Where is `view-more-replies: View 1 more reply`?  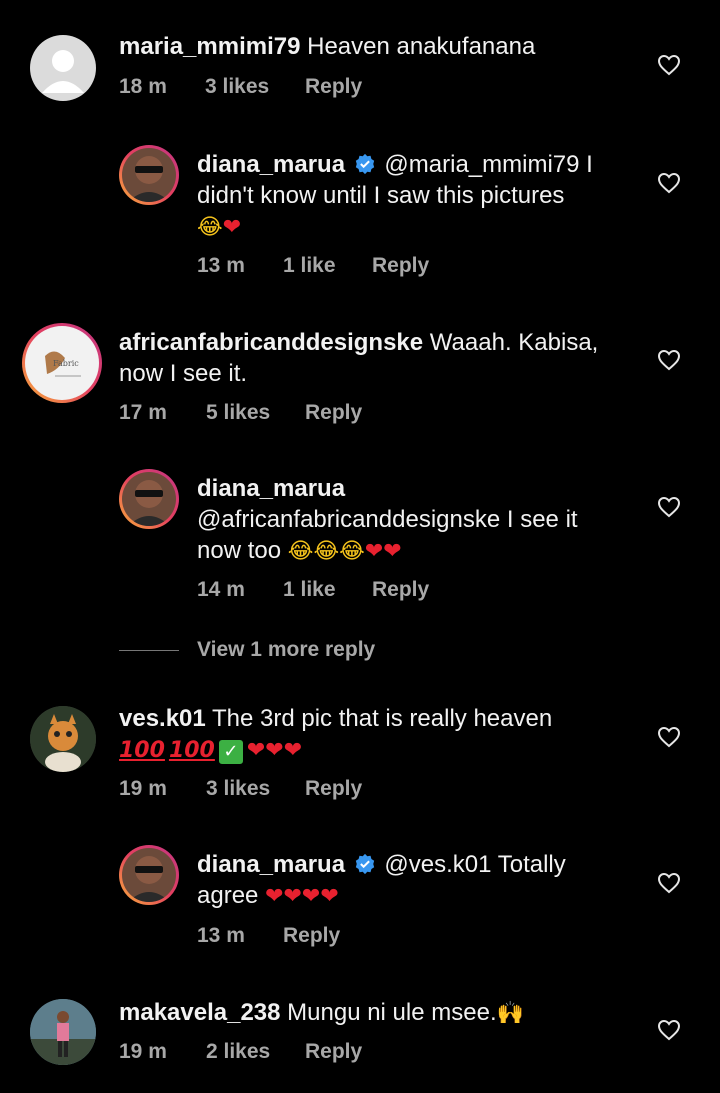 view-more-replies: View 1 more reply is located at coordinates (247, 650).